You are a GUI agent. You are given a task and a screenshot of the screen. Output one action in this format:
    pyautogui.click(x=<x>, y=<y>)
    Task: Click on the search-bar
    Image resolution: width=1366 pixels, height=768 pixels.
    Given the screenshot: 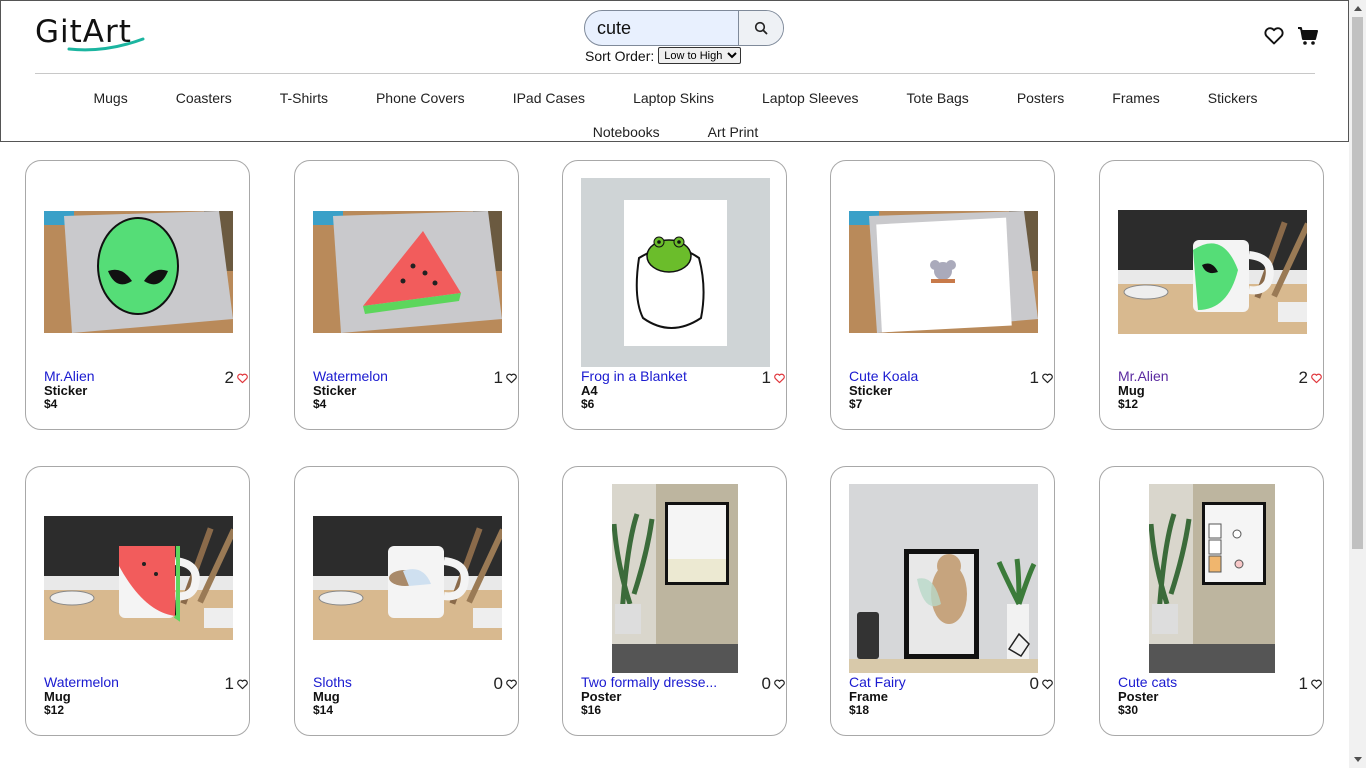 What is the action you would take?
    pyautogui.click(x=684, y=28)
    